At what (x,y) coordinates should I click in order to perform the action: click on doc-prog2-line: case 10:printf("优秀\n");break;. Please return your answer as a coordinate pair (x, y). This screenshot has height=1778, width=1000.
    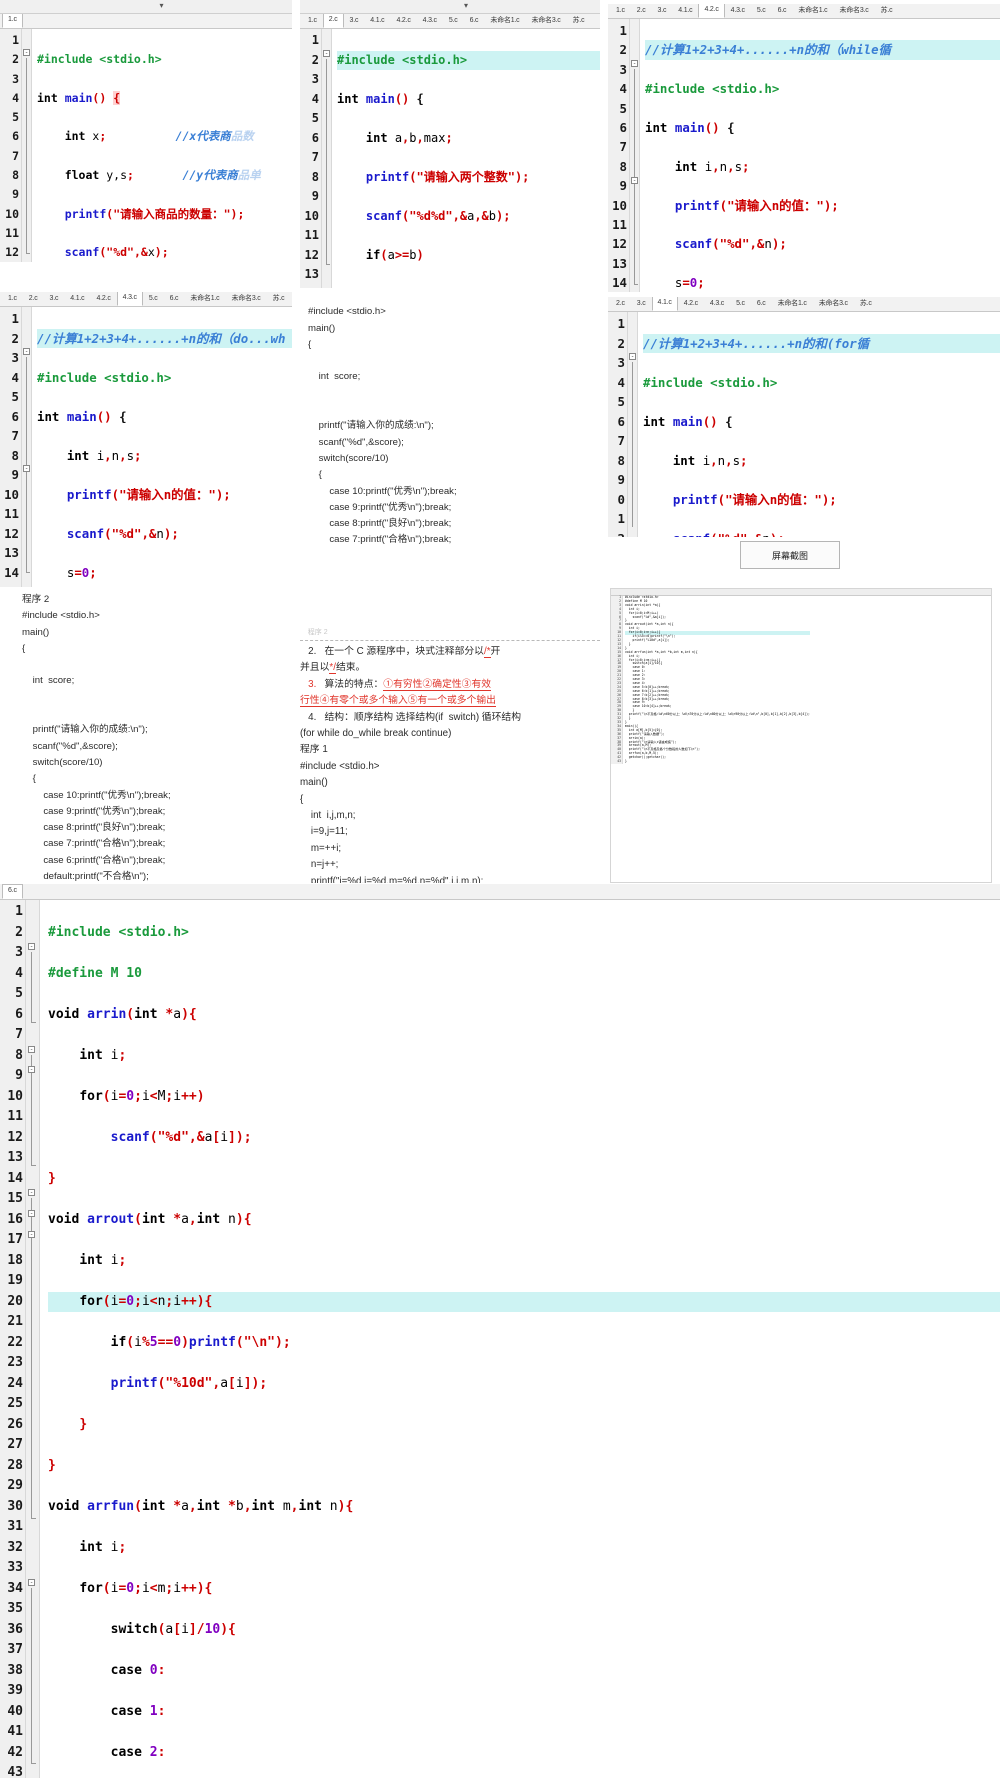
    Looking at the image, I should click on (96, 795).